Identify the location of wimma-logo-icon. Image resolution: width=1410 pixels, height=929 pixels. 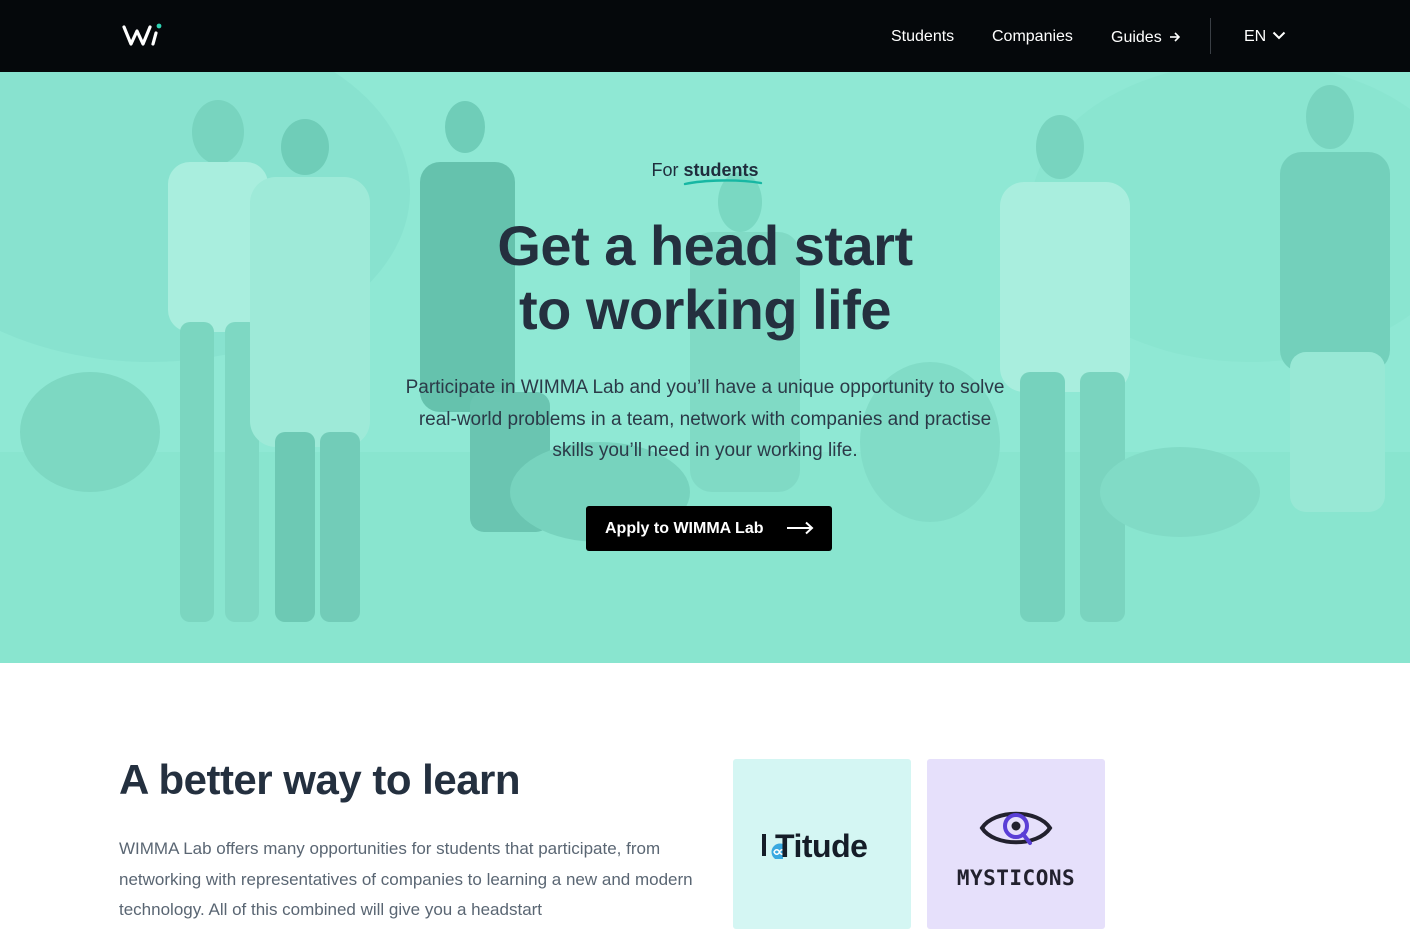
(142, 34).